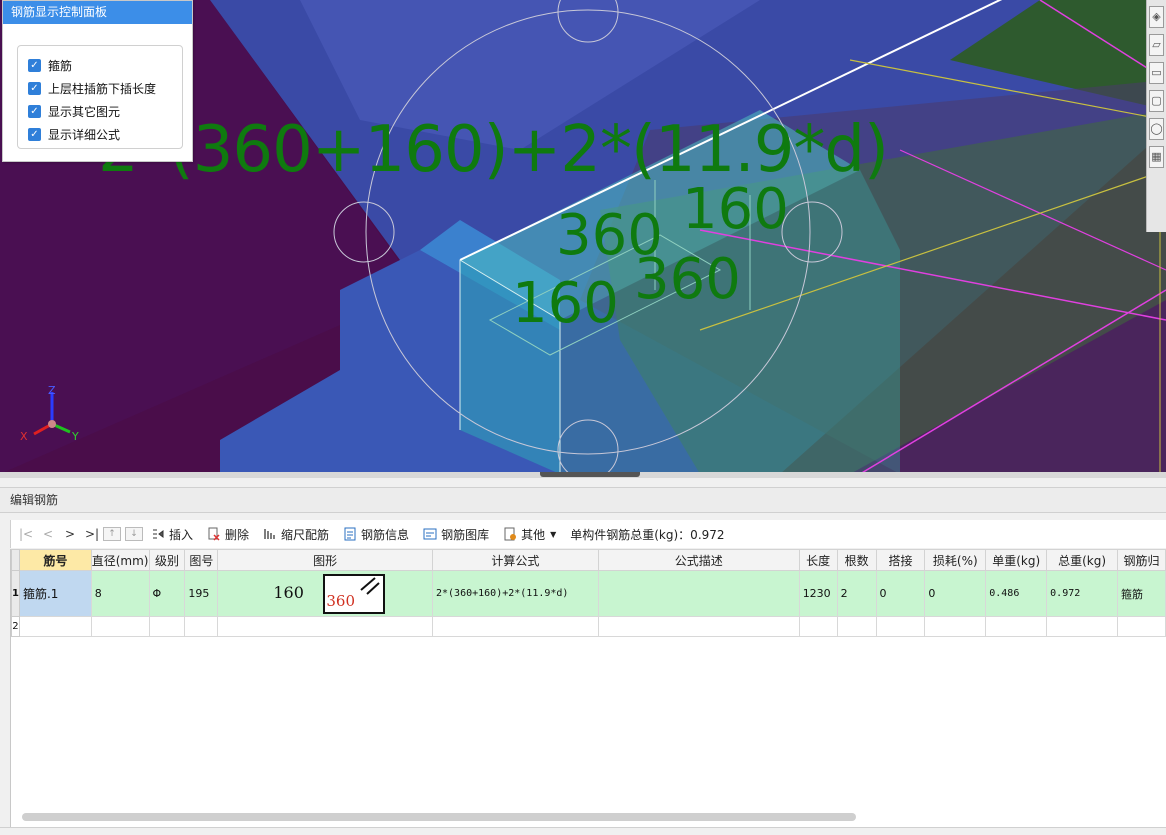 This screenshot has height=835, width=1166. Describe the element at coordinates (1156, 157) in the screenshot. I see `view-grid-icon: ▦` at that location.